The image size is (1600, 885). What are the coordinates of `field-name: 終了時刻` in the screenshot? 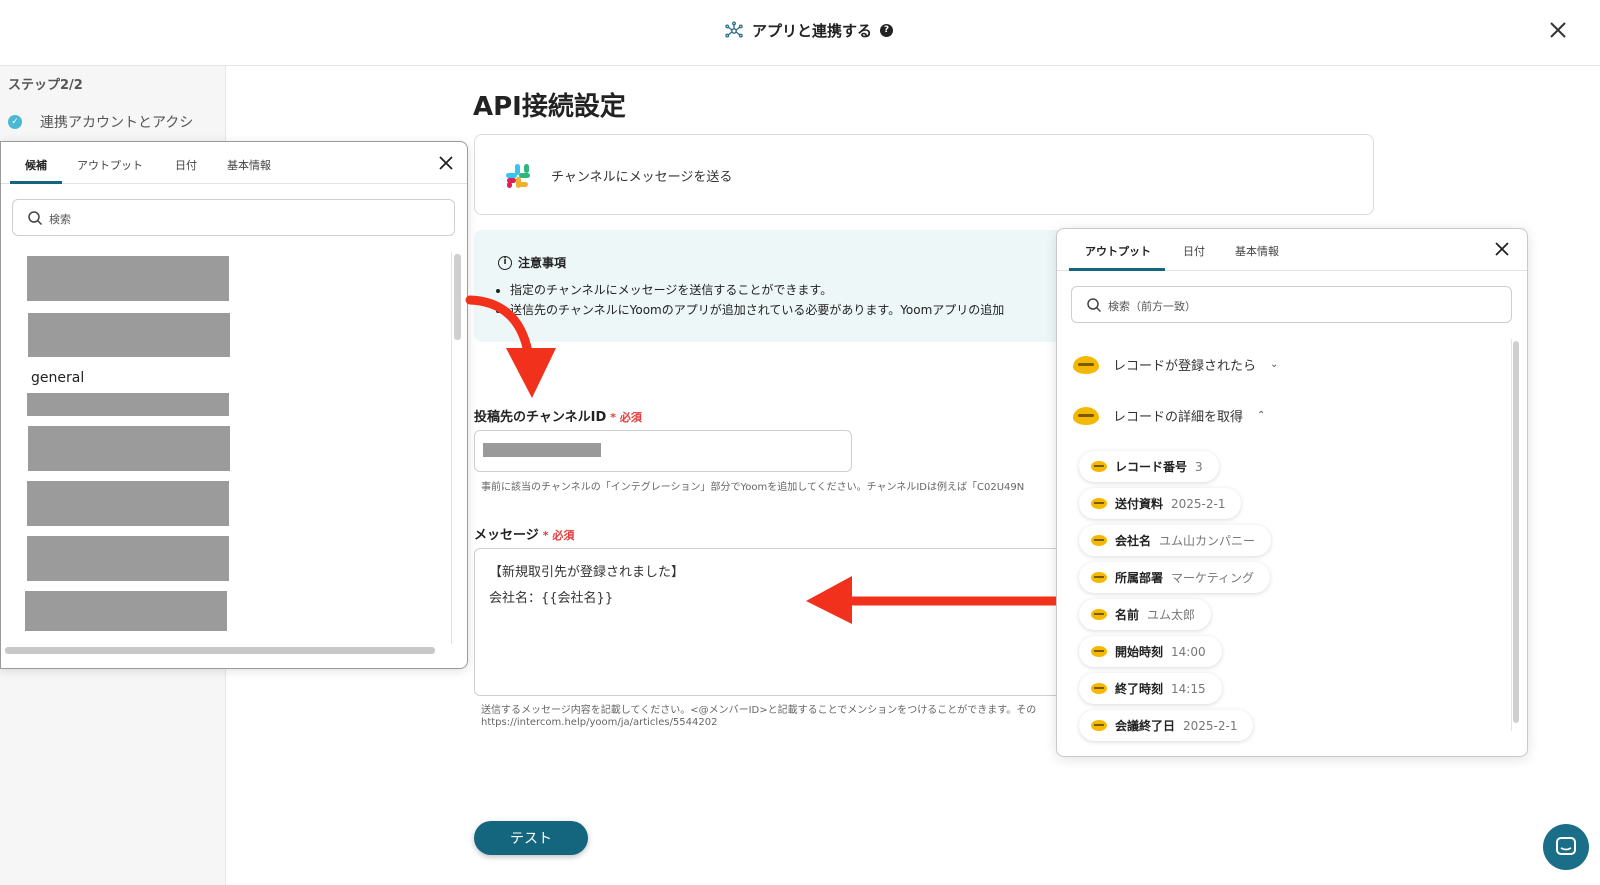 It's located at (1139, 689).